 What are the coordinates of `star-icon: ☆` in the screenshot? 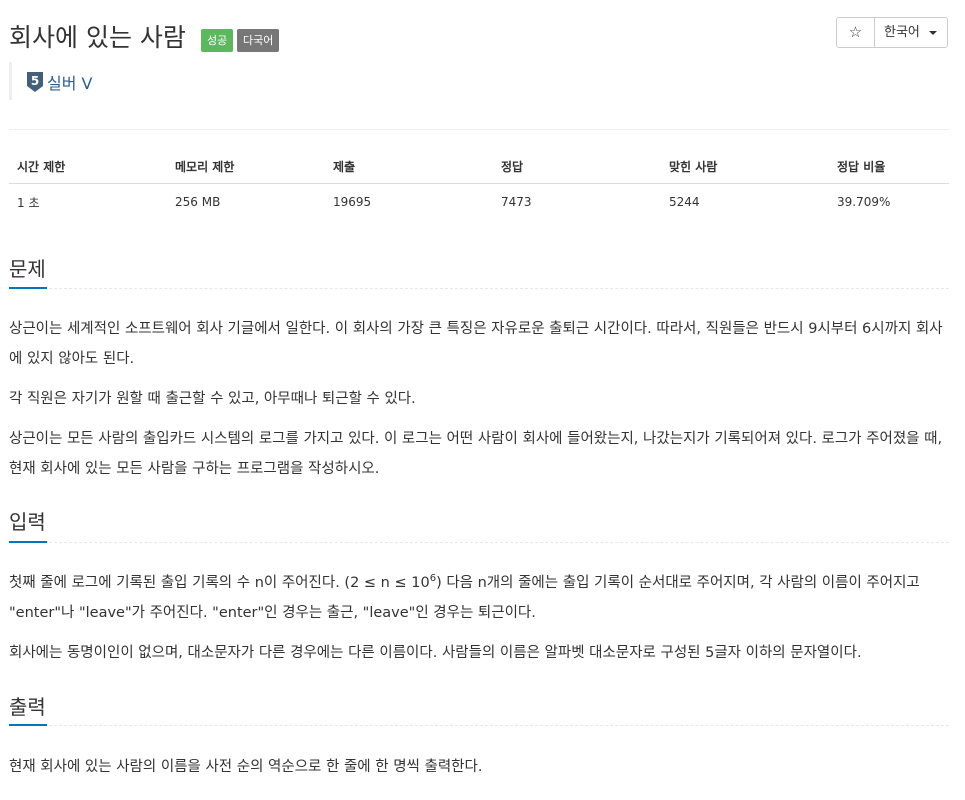 It's located at (855, 32).